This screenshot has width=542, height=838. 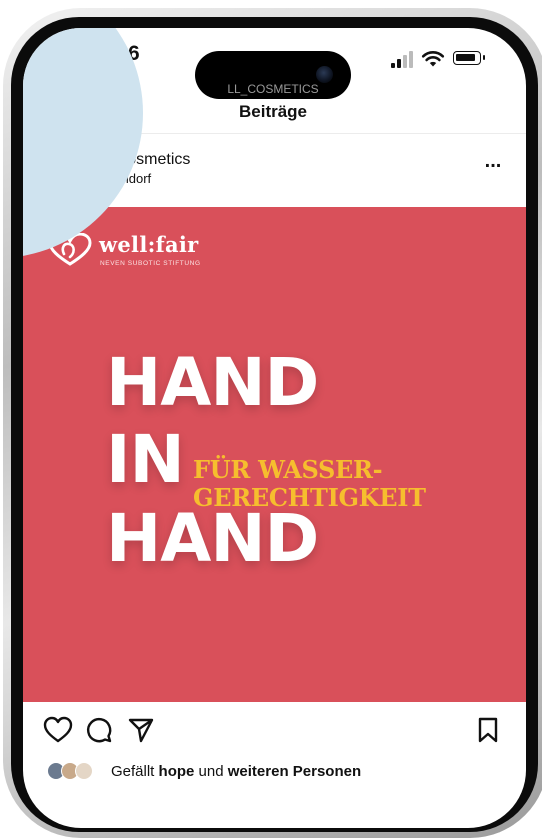 What do you see at coordinates (212, 382) in the screenshot?
I see `headline-line-1: HAND` at bounding box center [212, 382].